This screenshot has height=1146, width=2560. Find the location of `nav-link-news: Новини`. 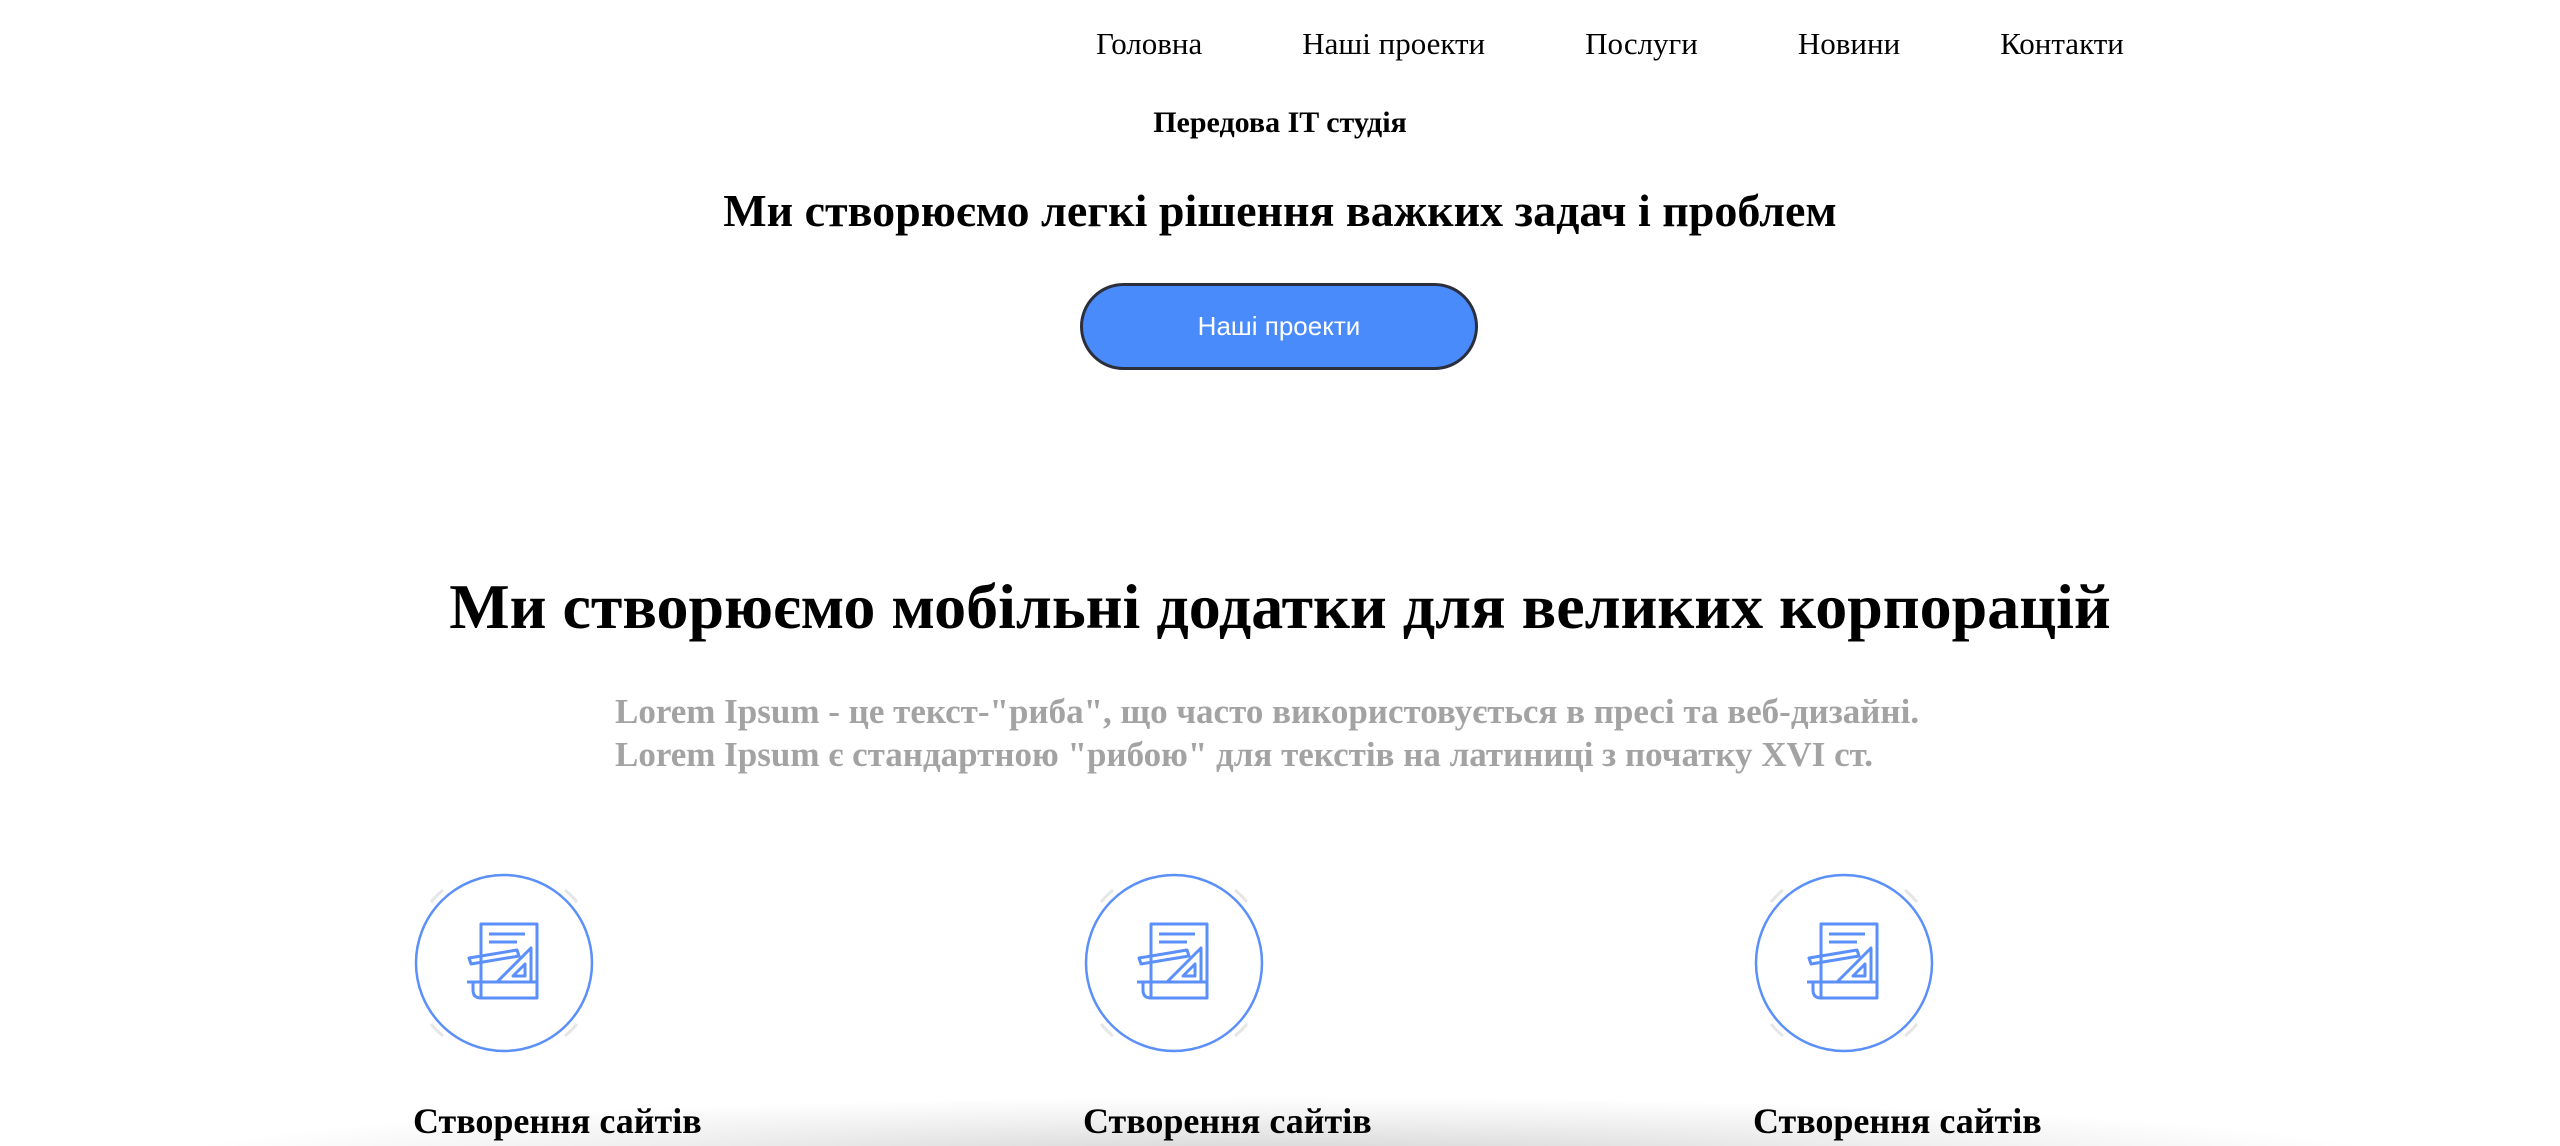

nav-link-news: Новини is located at coordinates (1849, 44).